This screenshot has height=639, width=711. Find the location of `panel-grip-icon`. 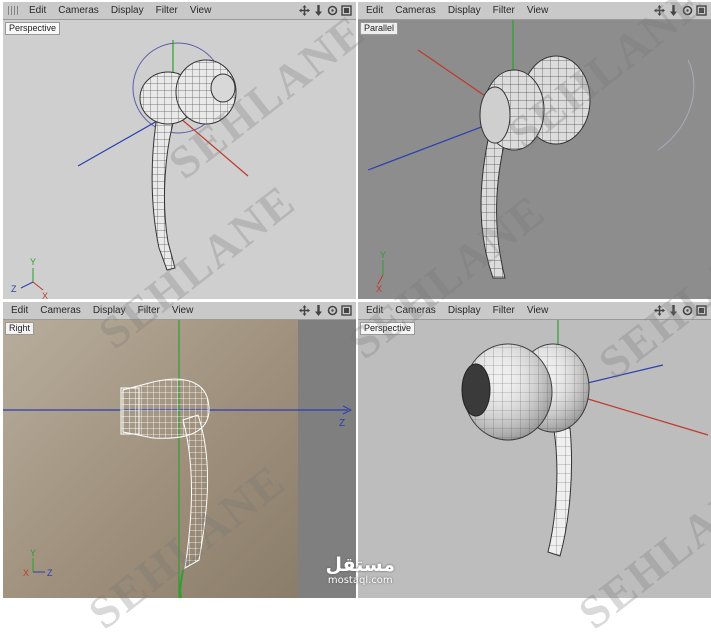

panel-grip-icon is located at coordinates (13, 10).